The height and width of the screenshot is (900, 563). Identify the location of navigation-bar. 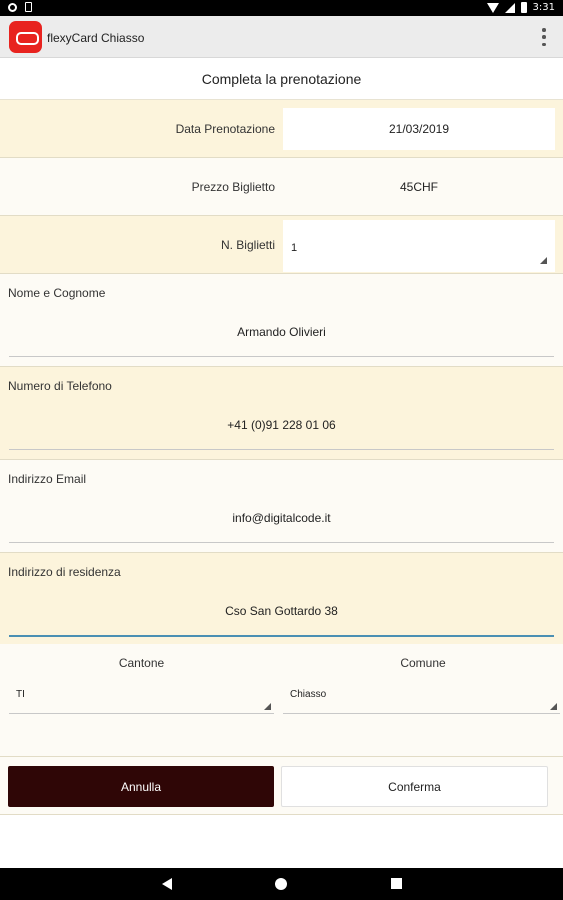
(281, 884).